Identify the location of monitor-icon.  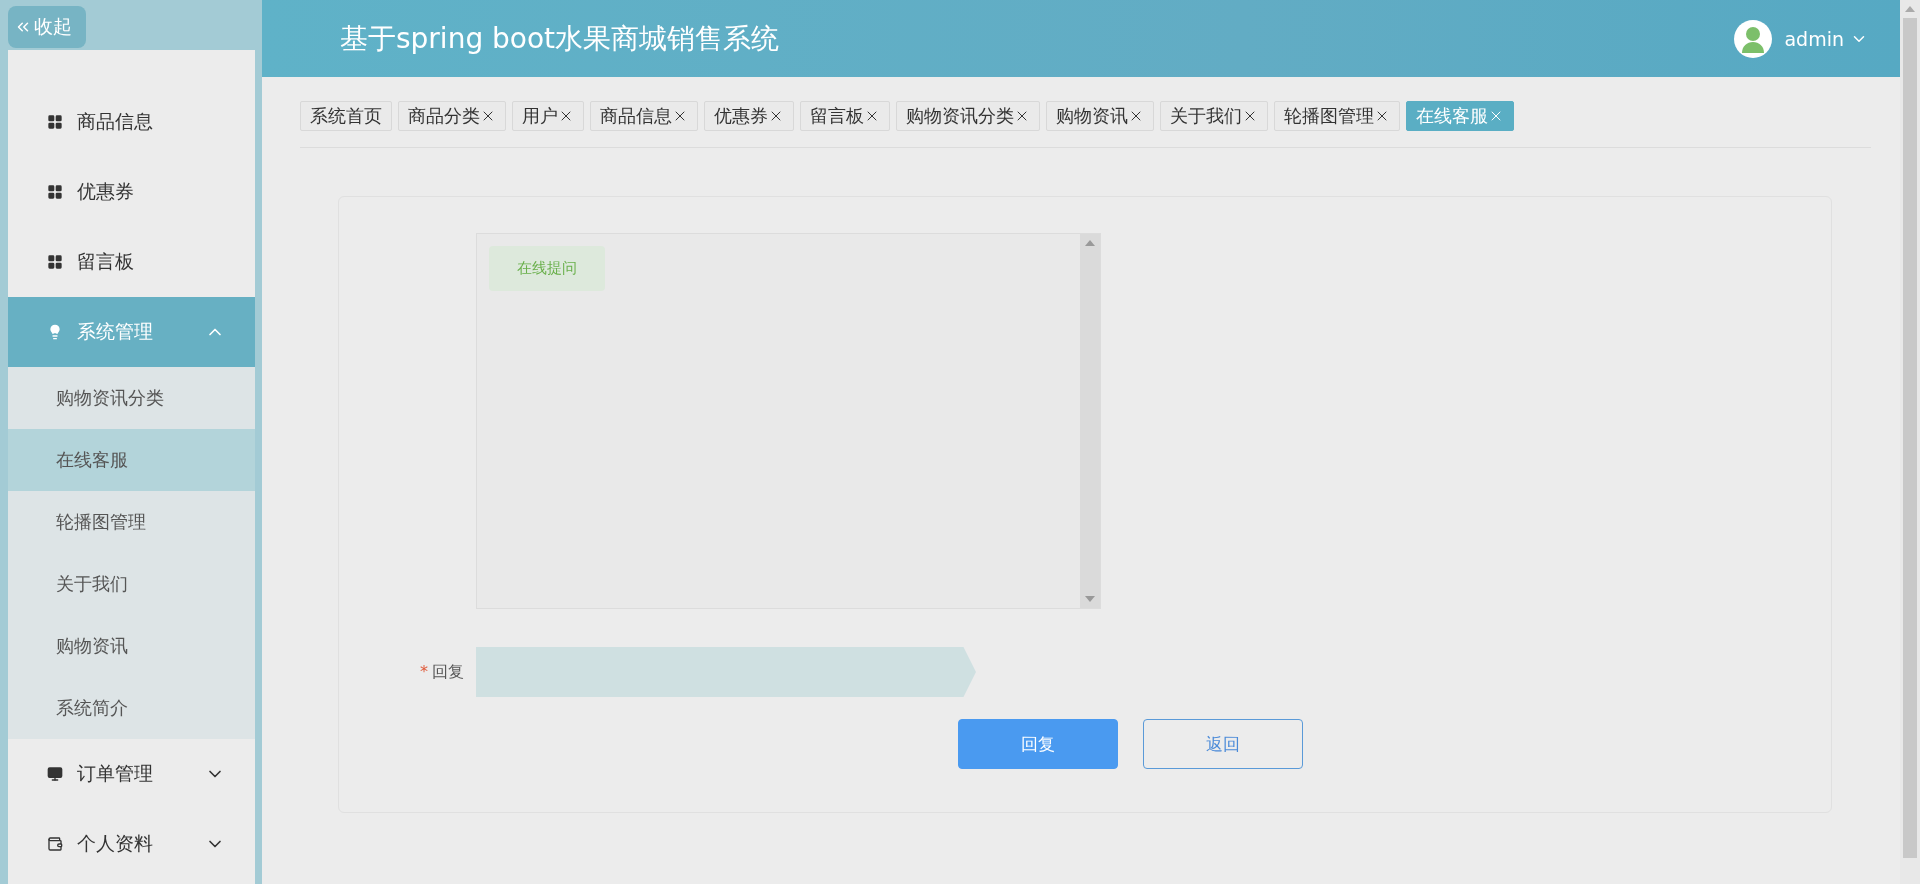
(55, 774).